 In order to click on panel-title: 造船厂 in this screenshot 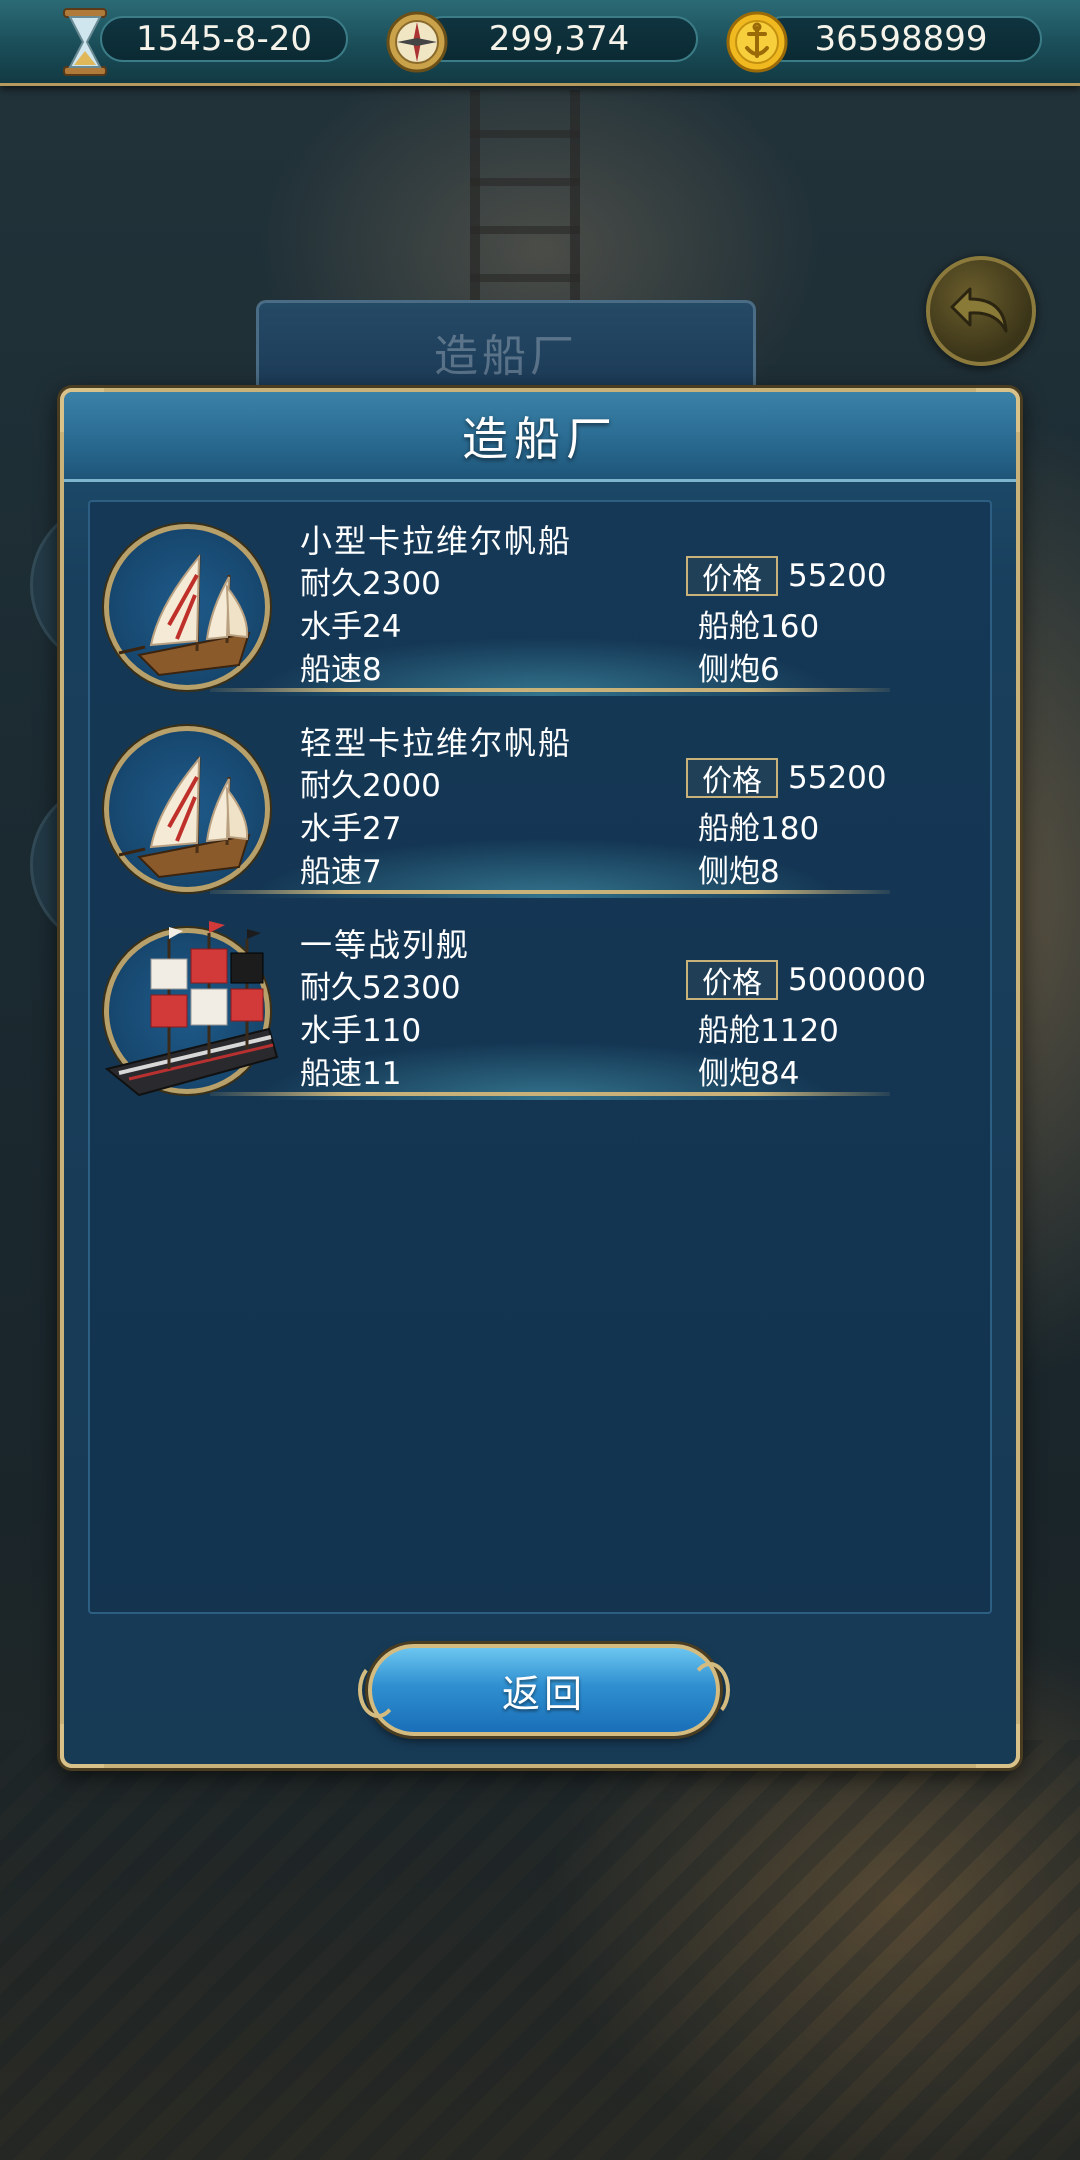, I will do `click(540, 438)`.